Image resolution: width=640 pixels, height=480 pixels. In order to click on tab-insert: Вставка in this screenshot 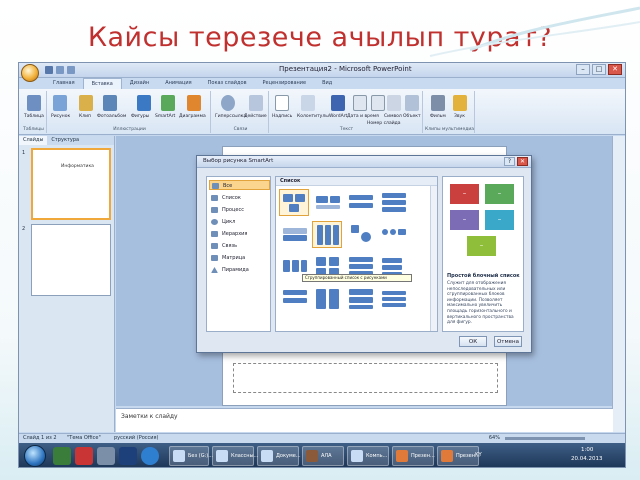, I will do `click(102, 83)`.